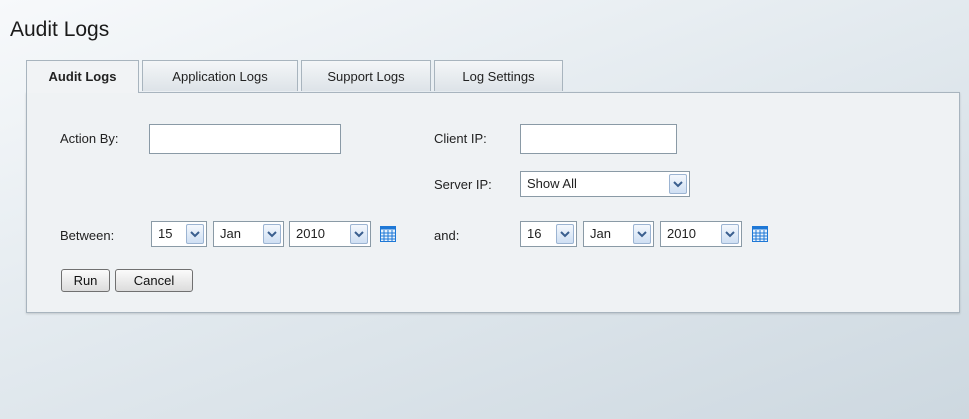 The height and width of the screenshot is (419, 969). Describe the element at coordinates (310, 233) in the screenshot. I see `from-year-value: 2010` at that location.